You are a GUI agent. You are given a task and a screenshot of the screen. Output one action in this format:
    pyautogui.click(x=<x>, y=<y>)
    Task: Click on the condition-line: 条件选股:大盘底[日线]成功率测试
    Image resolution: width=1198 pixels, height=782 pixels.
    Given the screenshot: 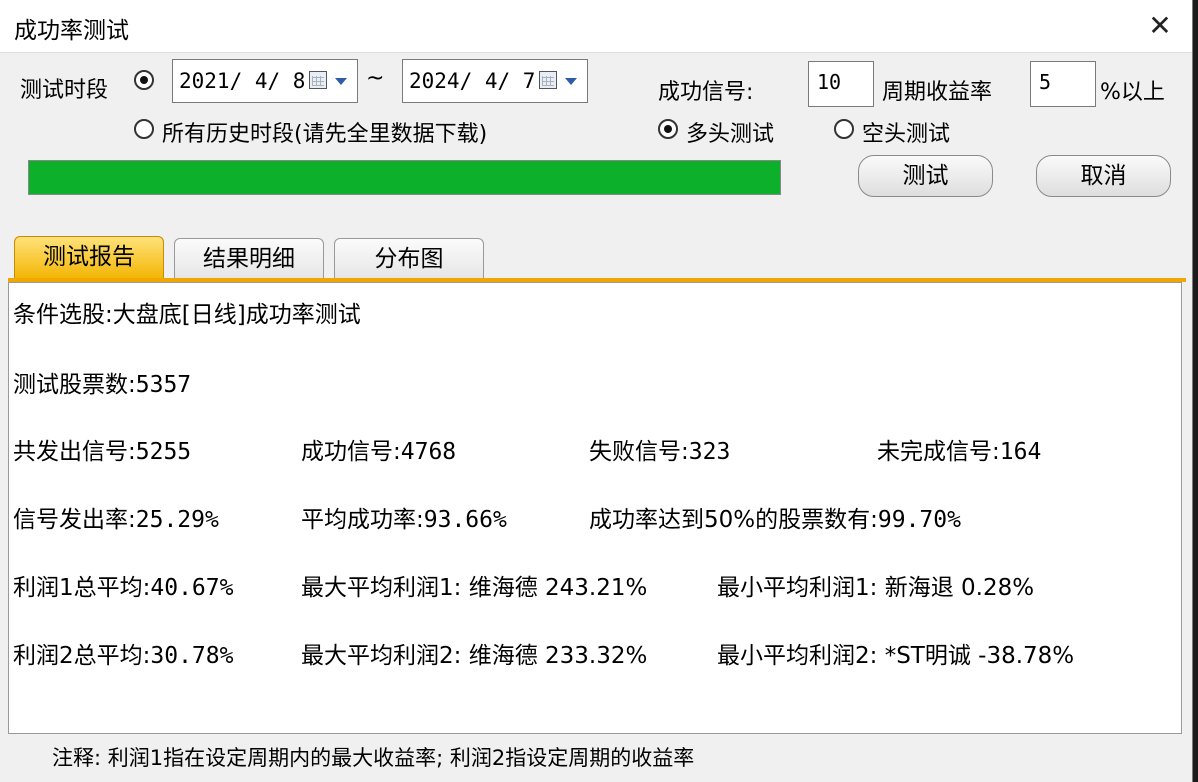 What is the action you would take?
    pyautogui.click(x=187, y=312)
    